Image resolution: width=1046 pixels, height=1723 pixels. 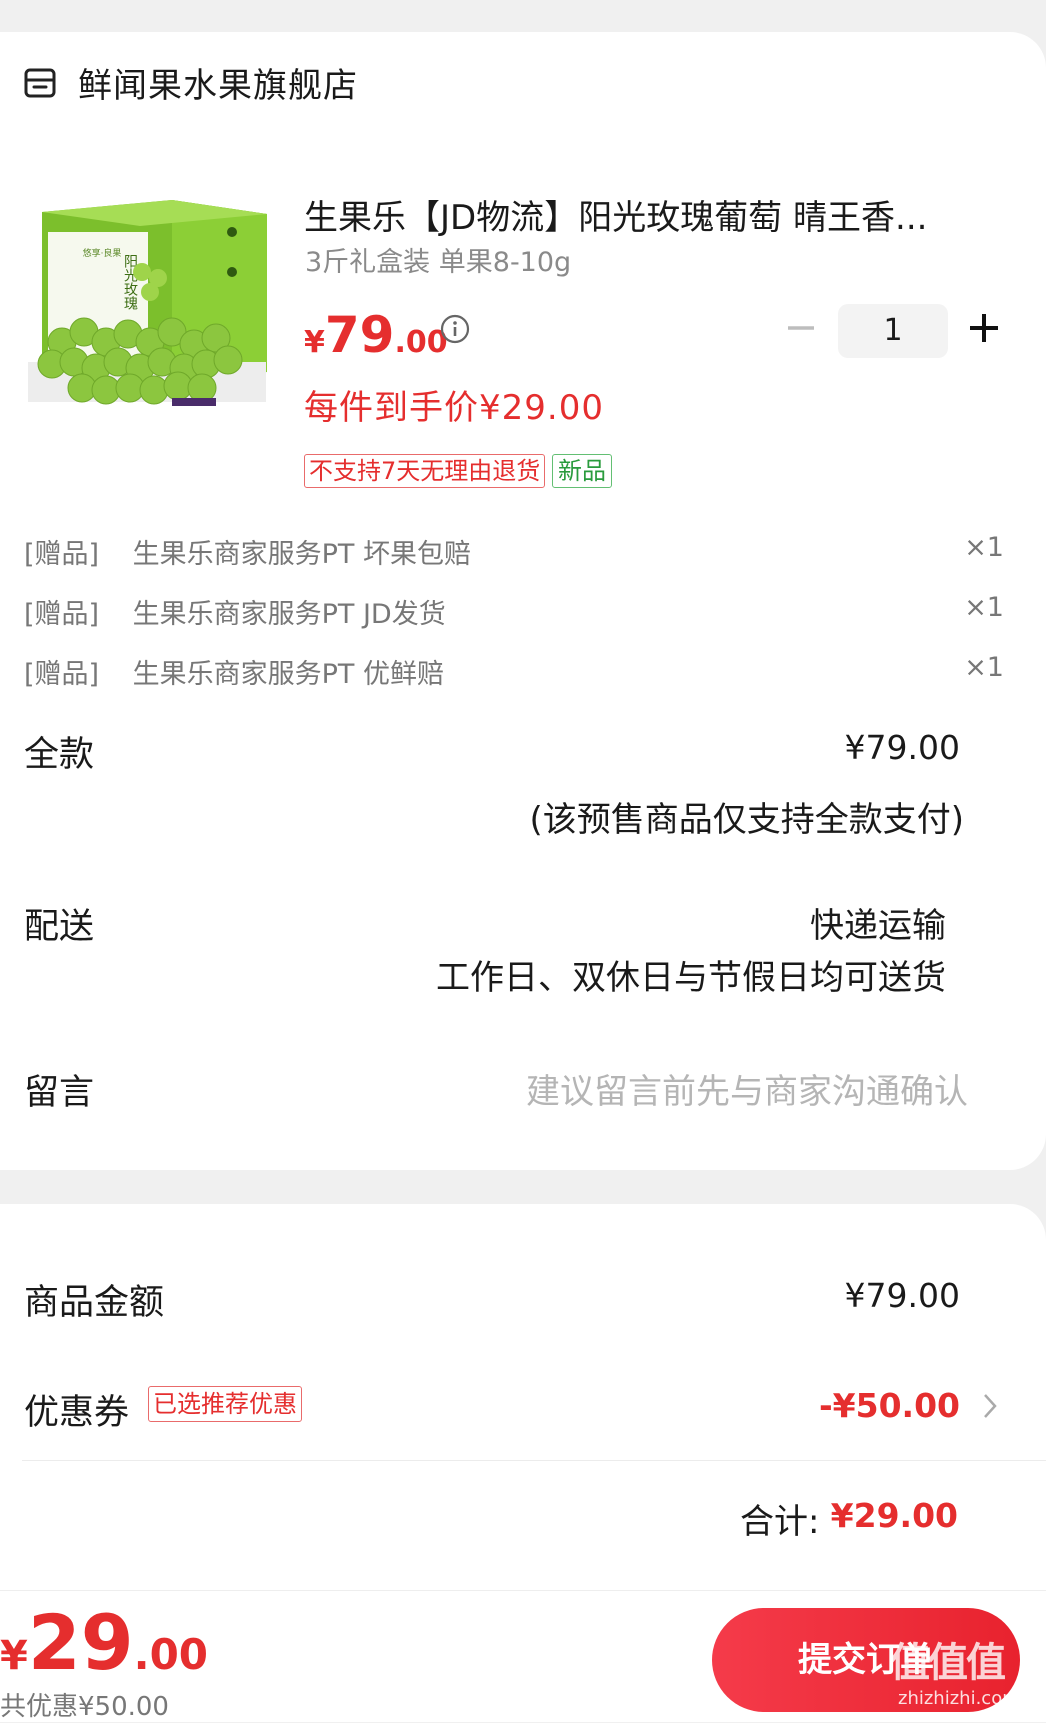 What do you see at coordinates (454, 408) in the screenshot?
I see `arrive-price: 每件到手价¥29.00` at bounding box center [454, 408].